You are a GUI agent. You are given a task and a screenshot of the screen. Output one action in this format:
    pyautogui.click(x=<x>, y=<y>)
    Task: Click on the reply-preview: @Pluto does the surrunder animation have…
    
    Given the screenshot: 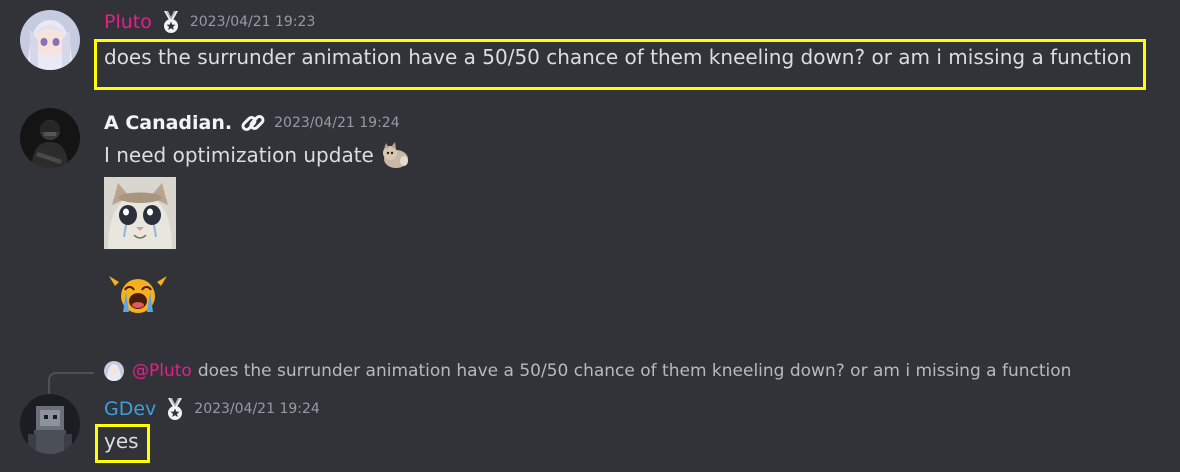 What is the action you would take?
    pyautogui.click(x=587, y=371)
    